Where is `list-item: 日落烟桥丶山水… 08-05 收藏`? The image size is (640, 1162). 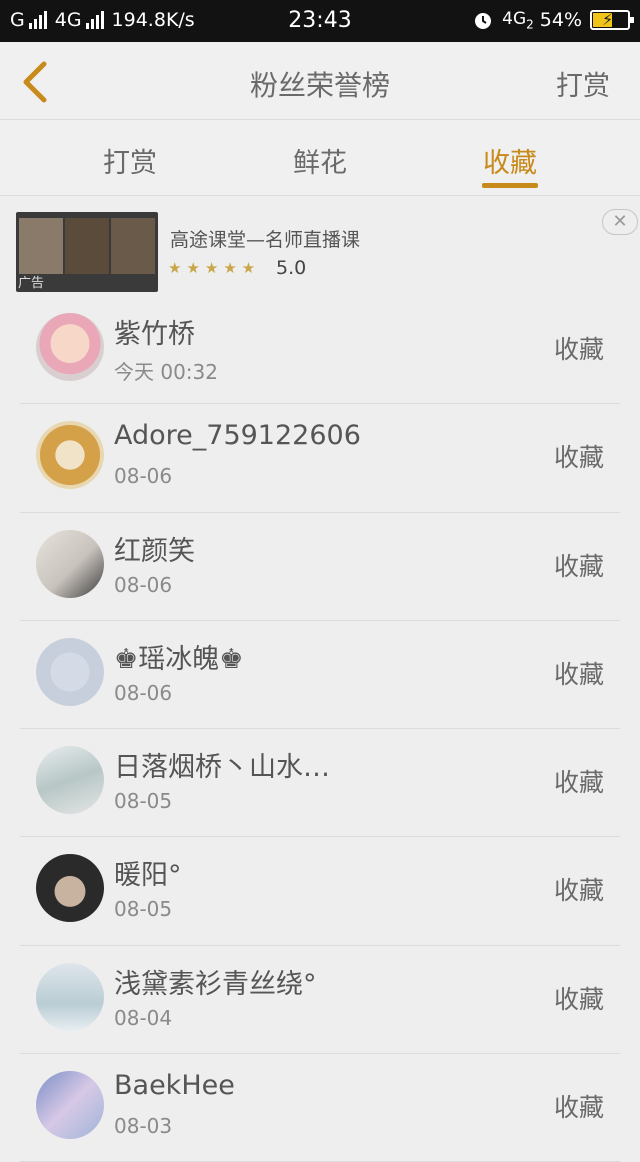 list-item: 日落烟桥丶山水… 08-05 收藏 is located at coordinates (320, 783).